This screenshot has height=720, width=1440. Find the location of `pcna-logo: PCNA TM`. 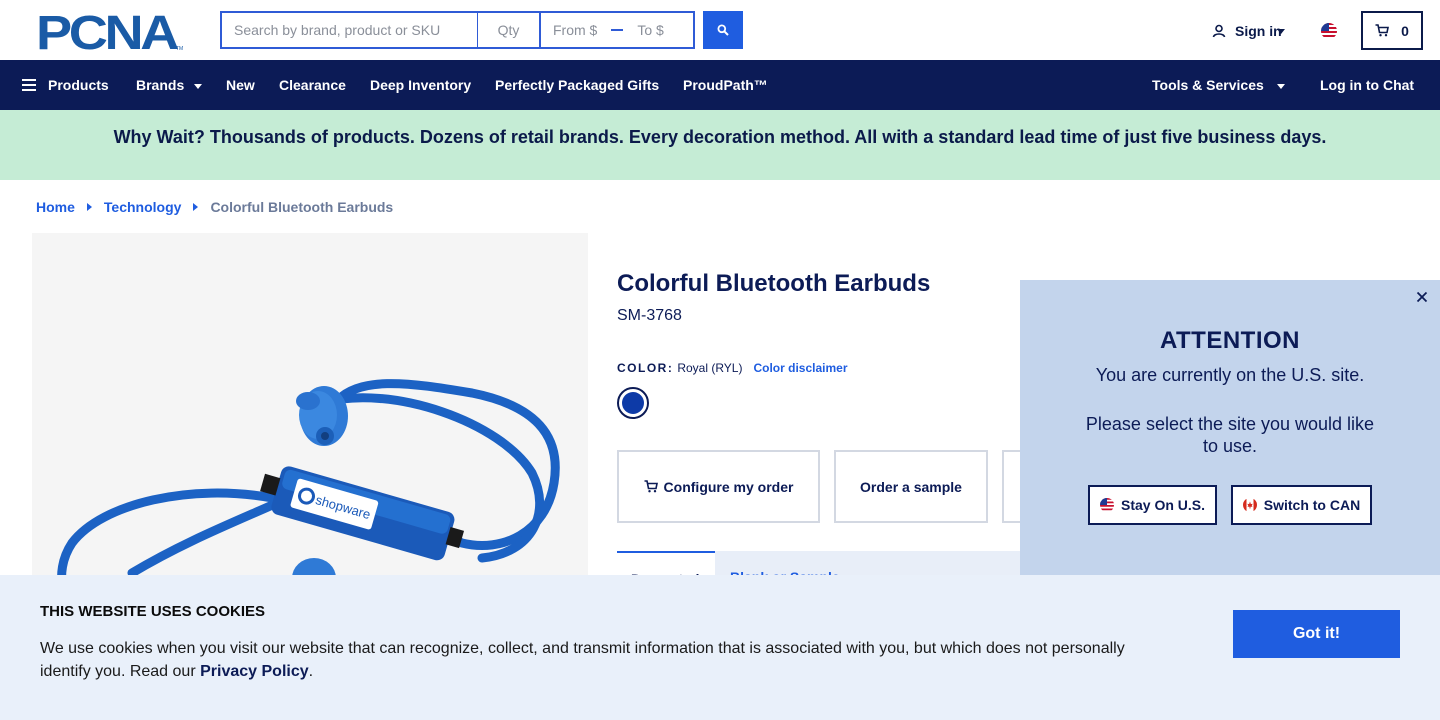

pcna-logo: PCNA TM is located at coordinates (110, 31).